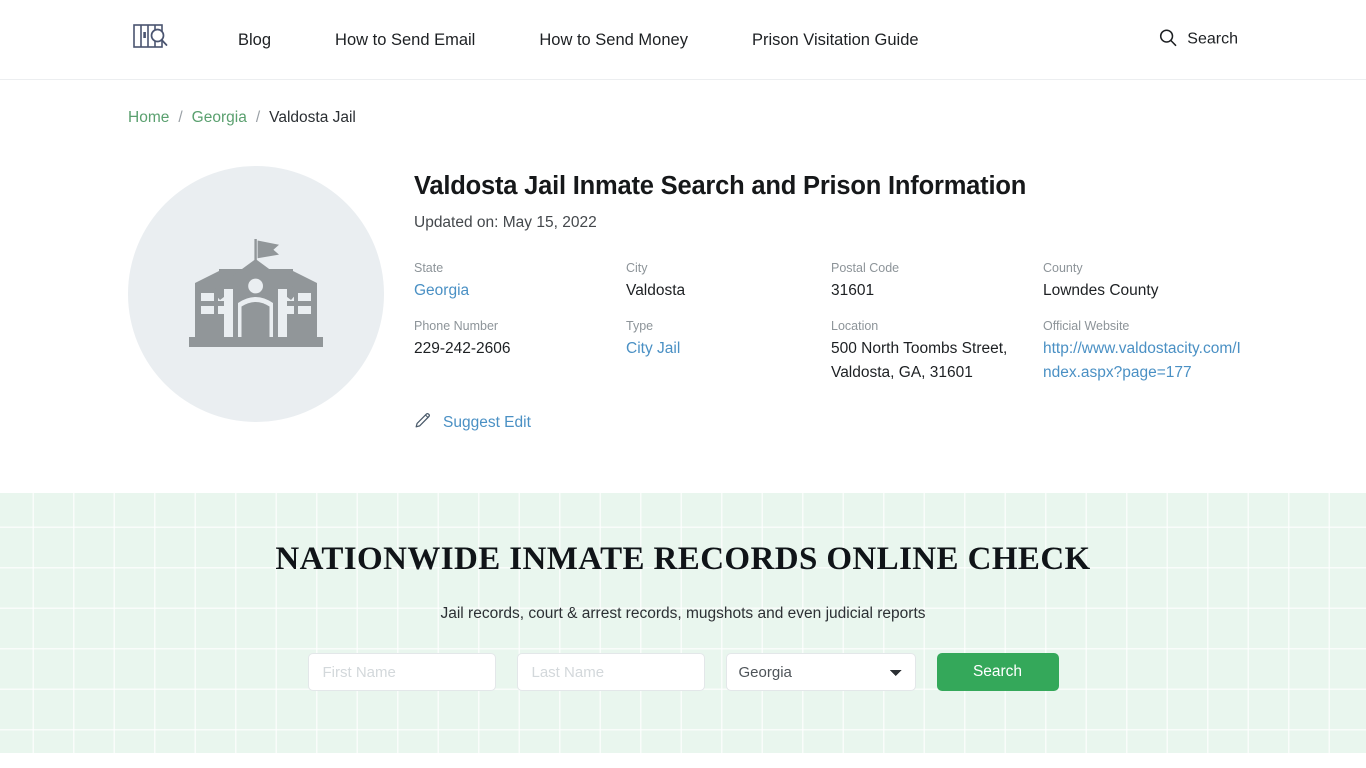 This screenshot has height=768, width=1366. I want to click on suggest-edit-label: Suggest Edit, so click(487, 422).